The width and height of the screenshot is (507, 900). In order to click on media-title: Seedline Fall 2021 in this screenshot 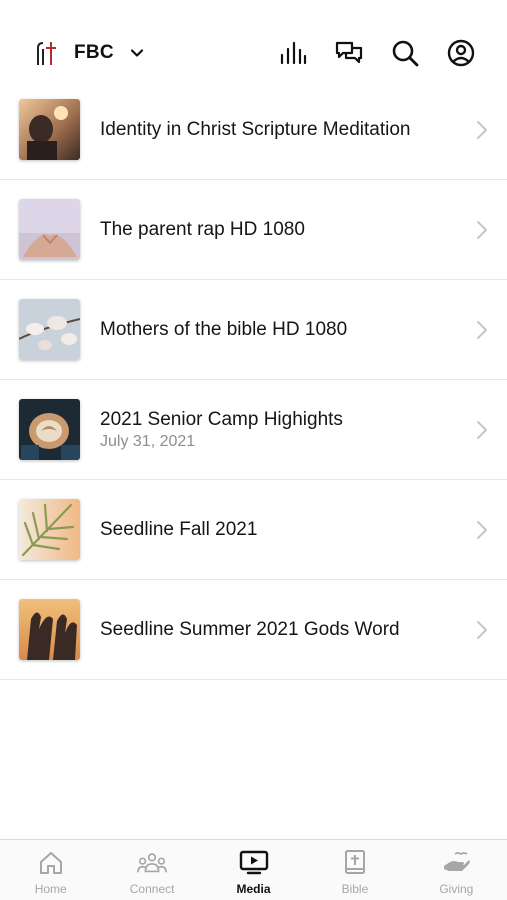, I will do `click(179, 529)`.